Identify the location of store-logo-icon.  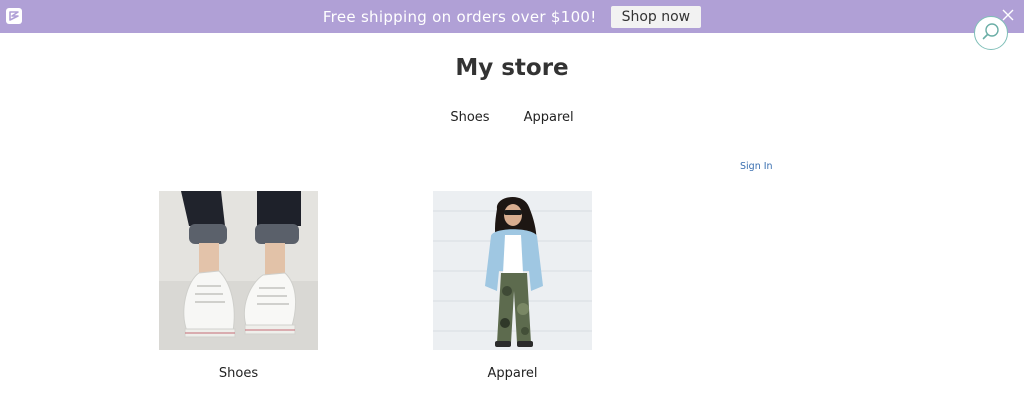
(14, 16).